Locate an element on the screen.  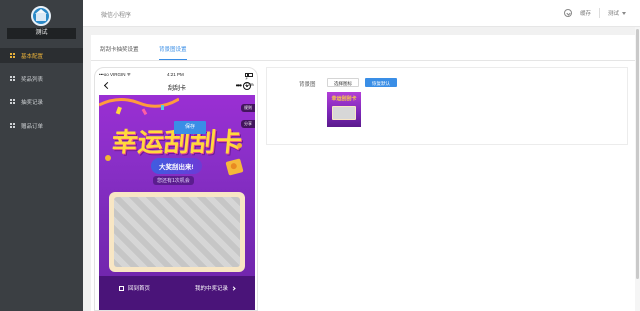
sidebar-item-draw-records: 抽奖记录 is located at coordinates (41, 101).